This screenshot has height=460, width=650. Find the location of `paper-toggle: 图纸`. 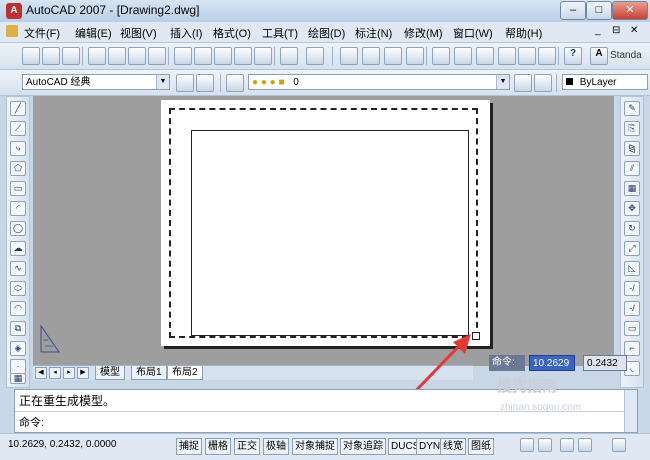

paper-toggle: 图纸 is located at coordinates (481, 446).